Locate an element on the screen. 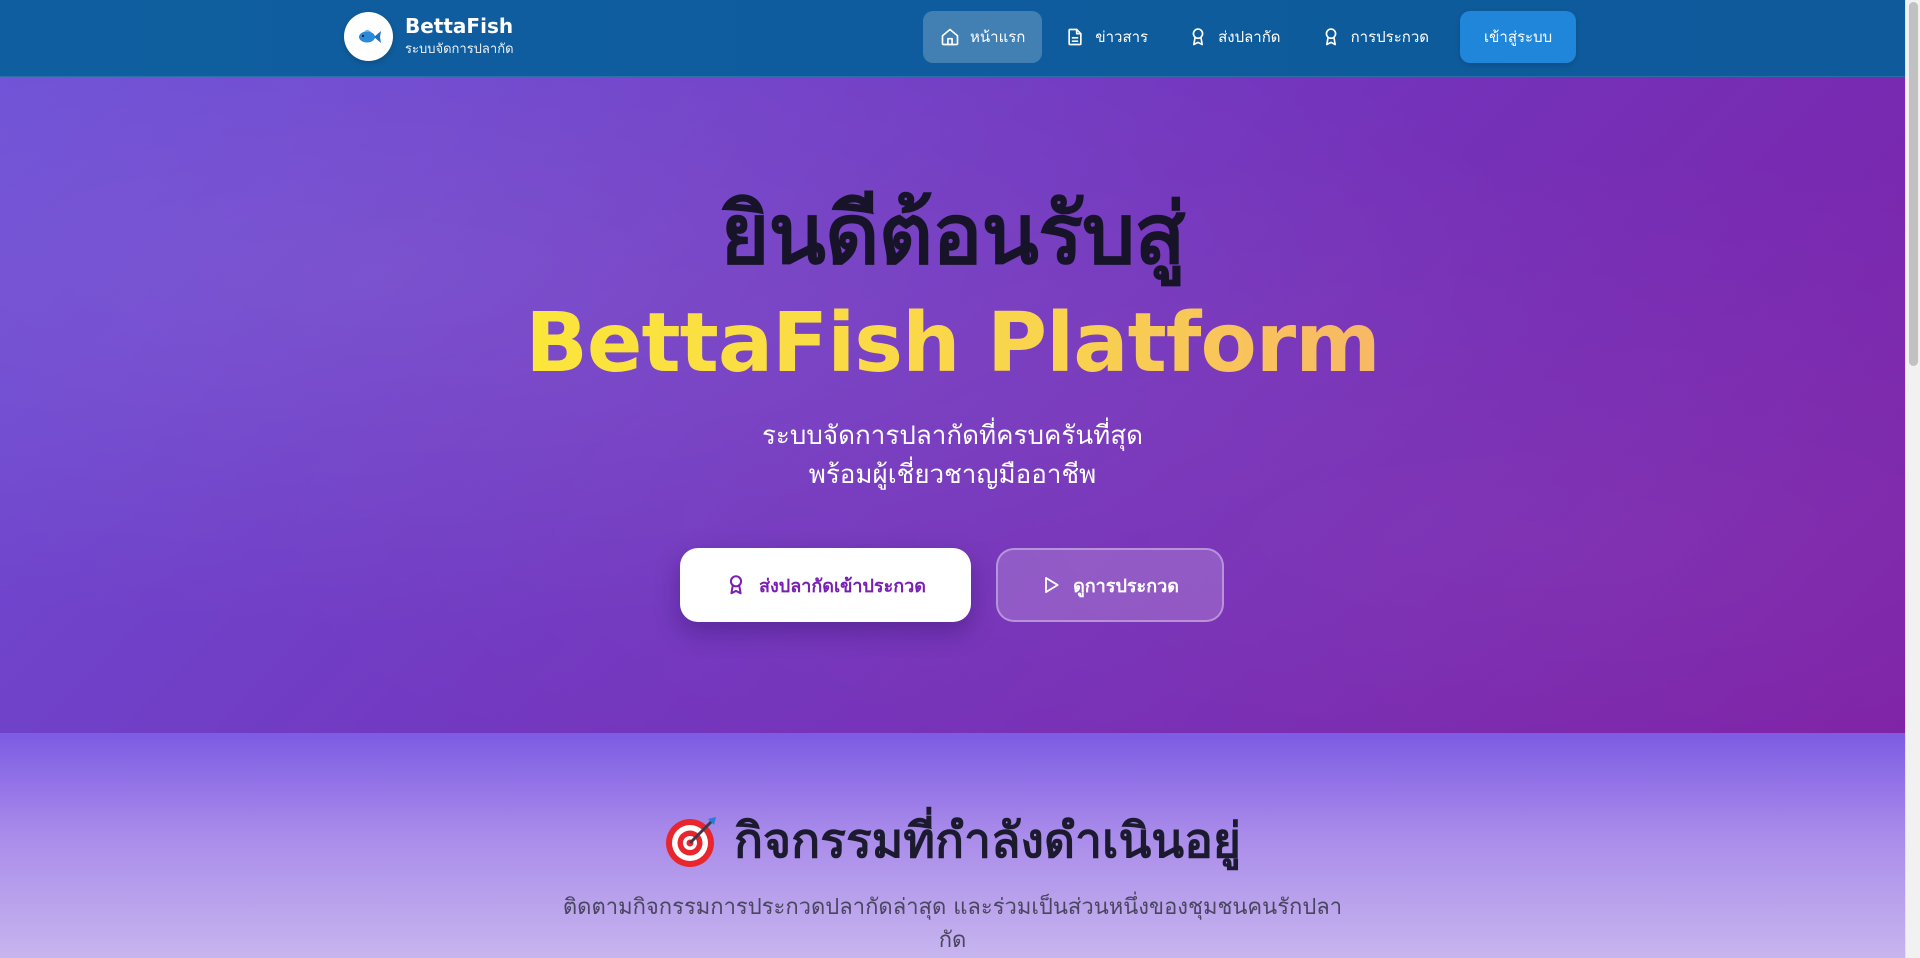 The width and height of the screenshot is (1920, 958). nav-item-contest: การประกวด is located at coordinates (1375, 37).